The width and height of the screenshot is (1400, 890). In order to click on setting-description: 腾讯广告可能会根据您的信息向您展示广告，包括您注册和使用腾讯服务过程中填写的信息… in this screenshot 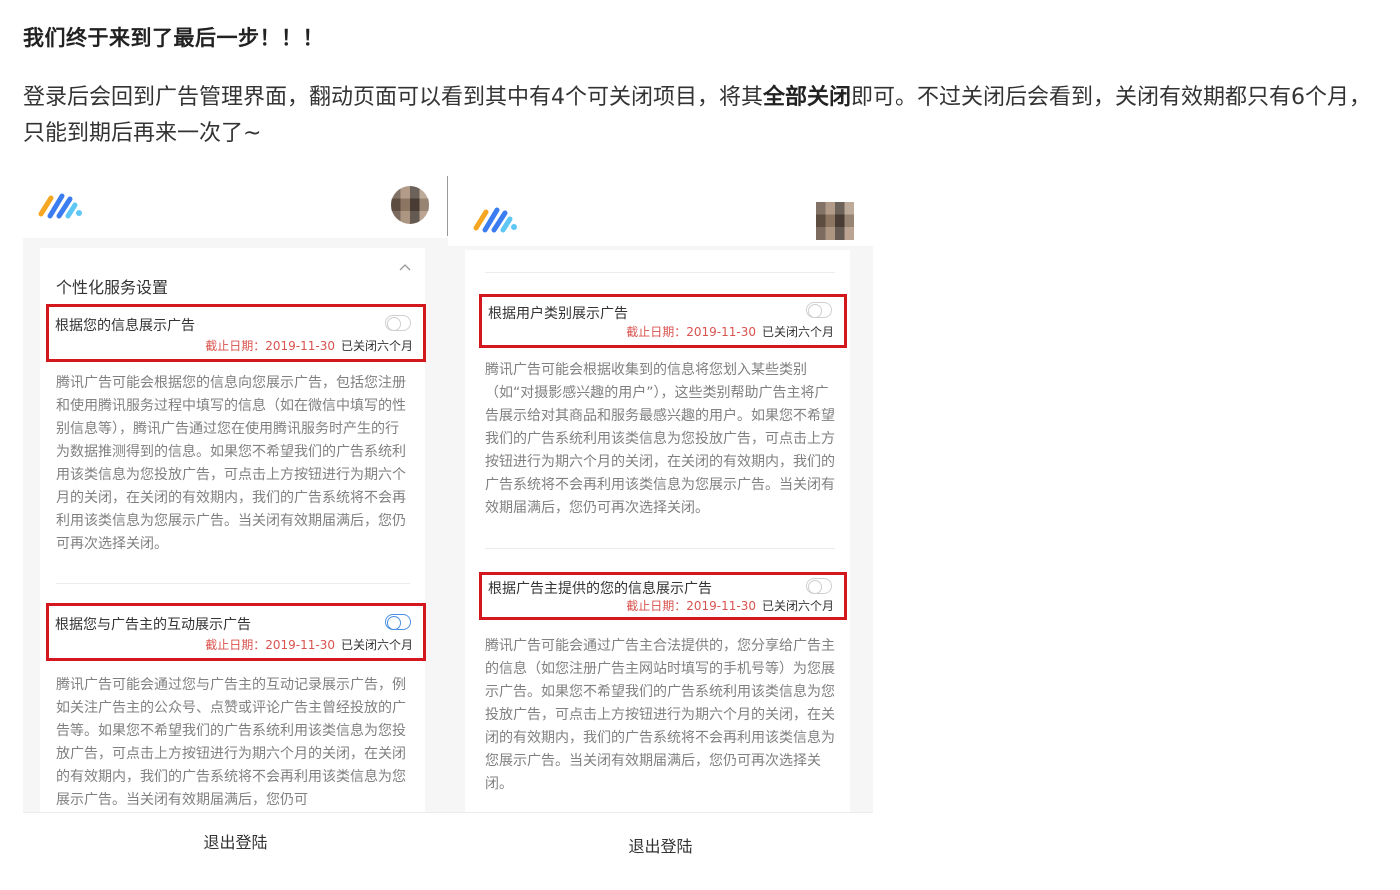, I will do `click(231, 463)`.